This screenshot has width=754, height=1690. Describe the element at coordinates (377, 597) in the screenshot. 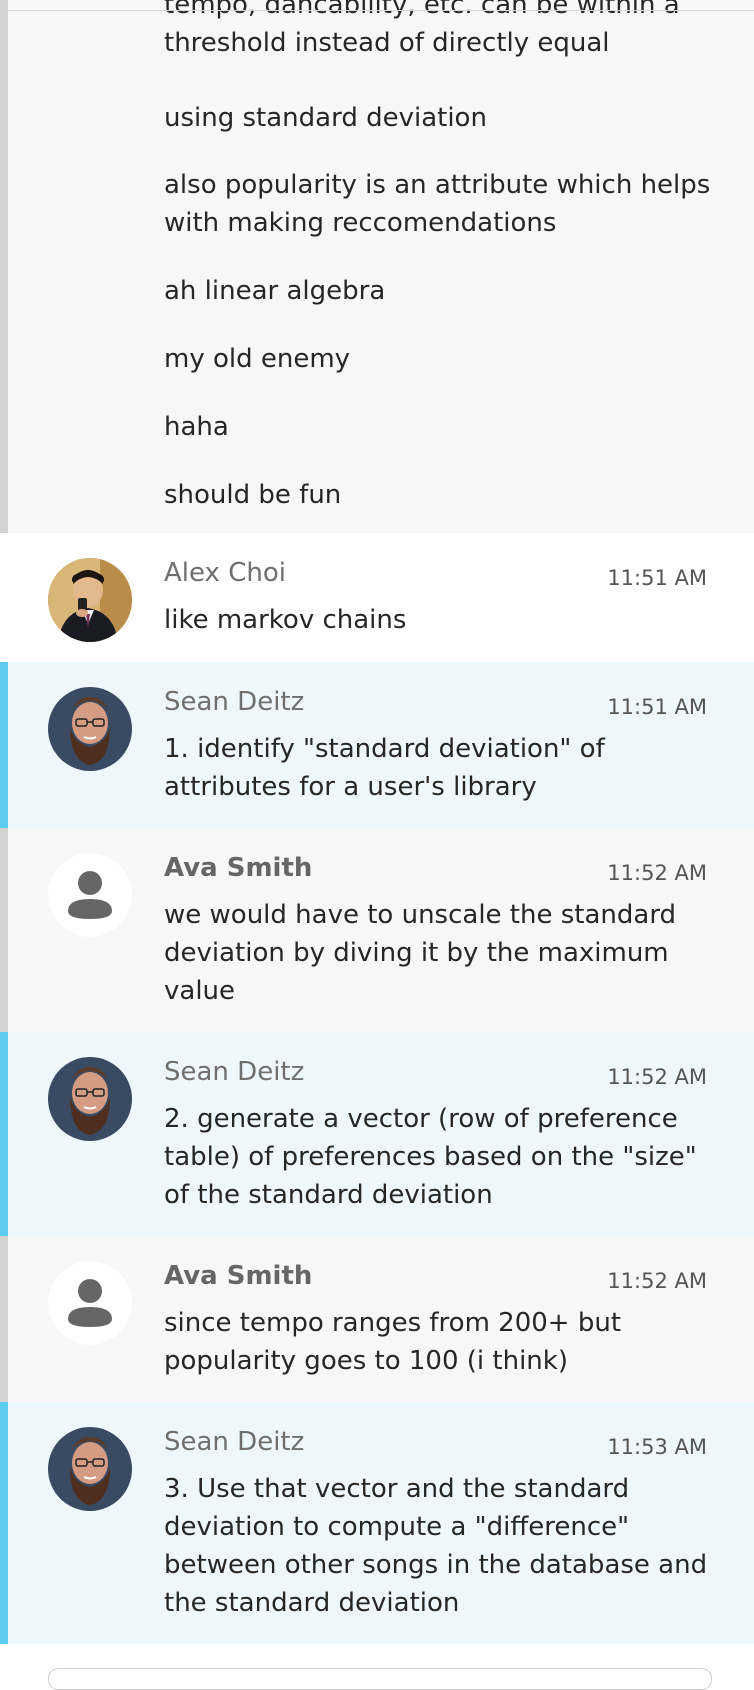

I see `message-group-alex: Alex Choi 11:51 AM like markov chains` at that location.